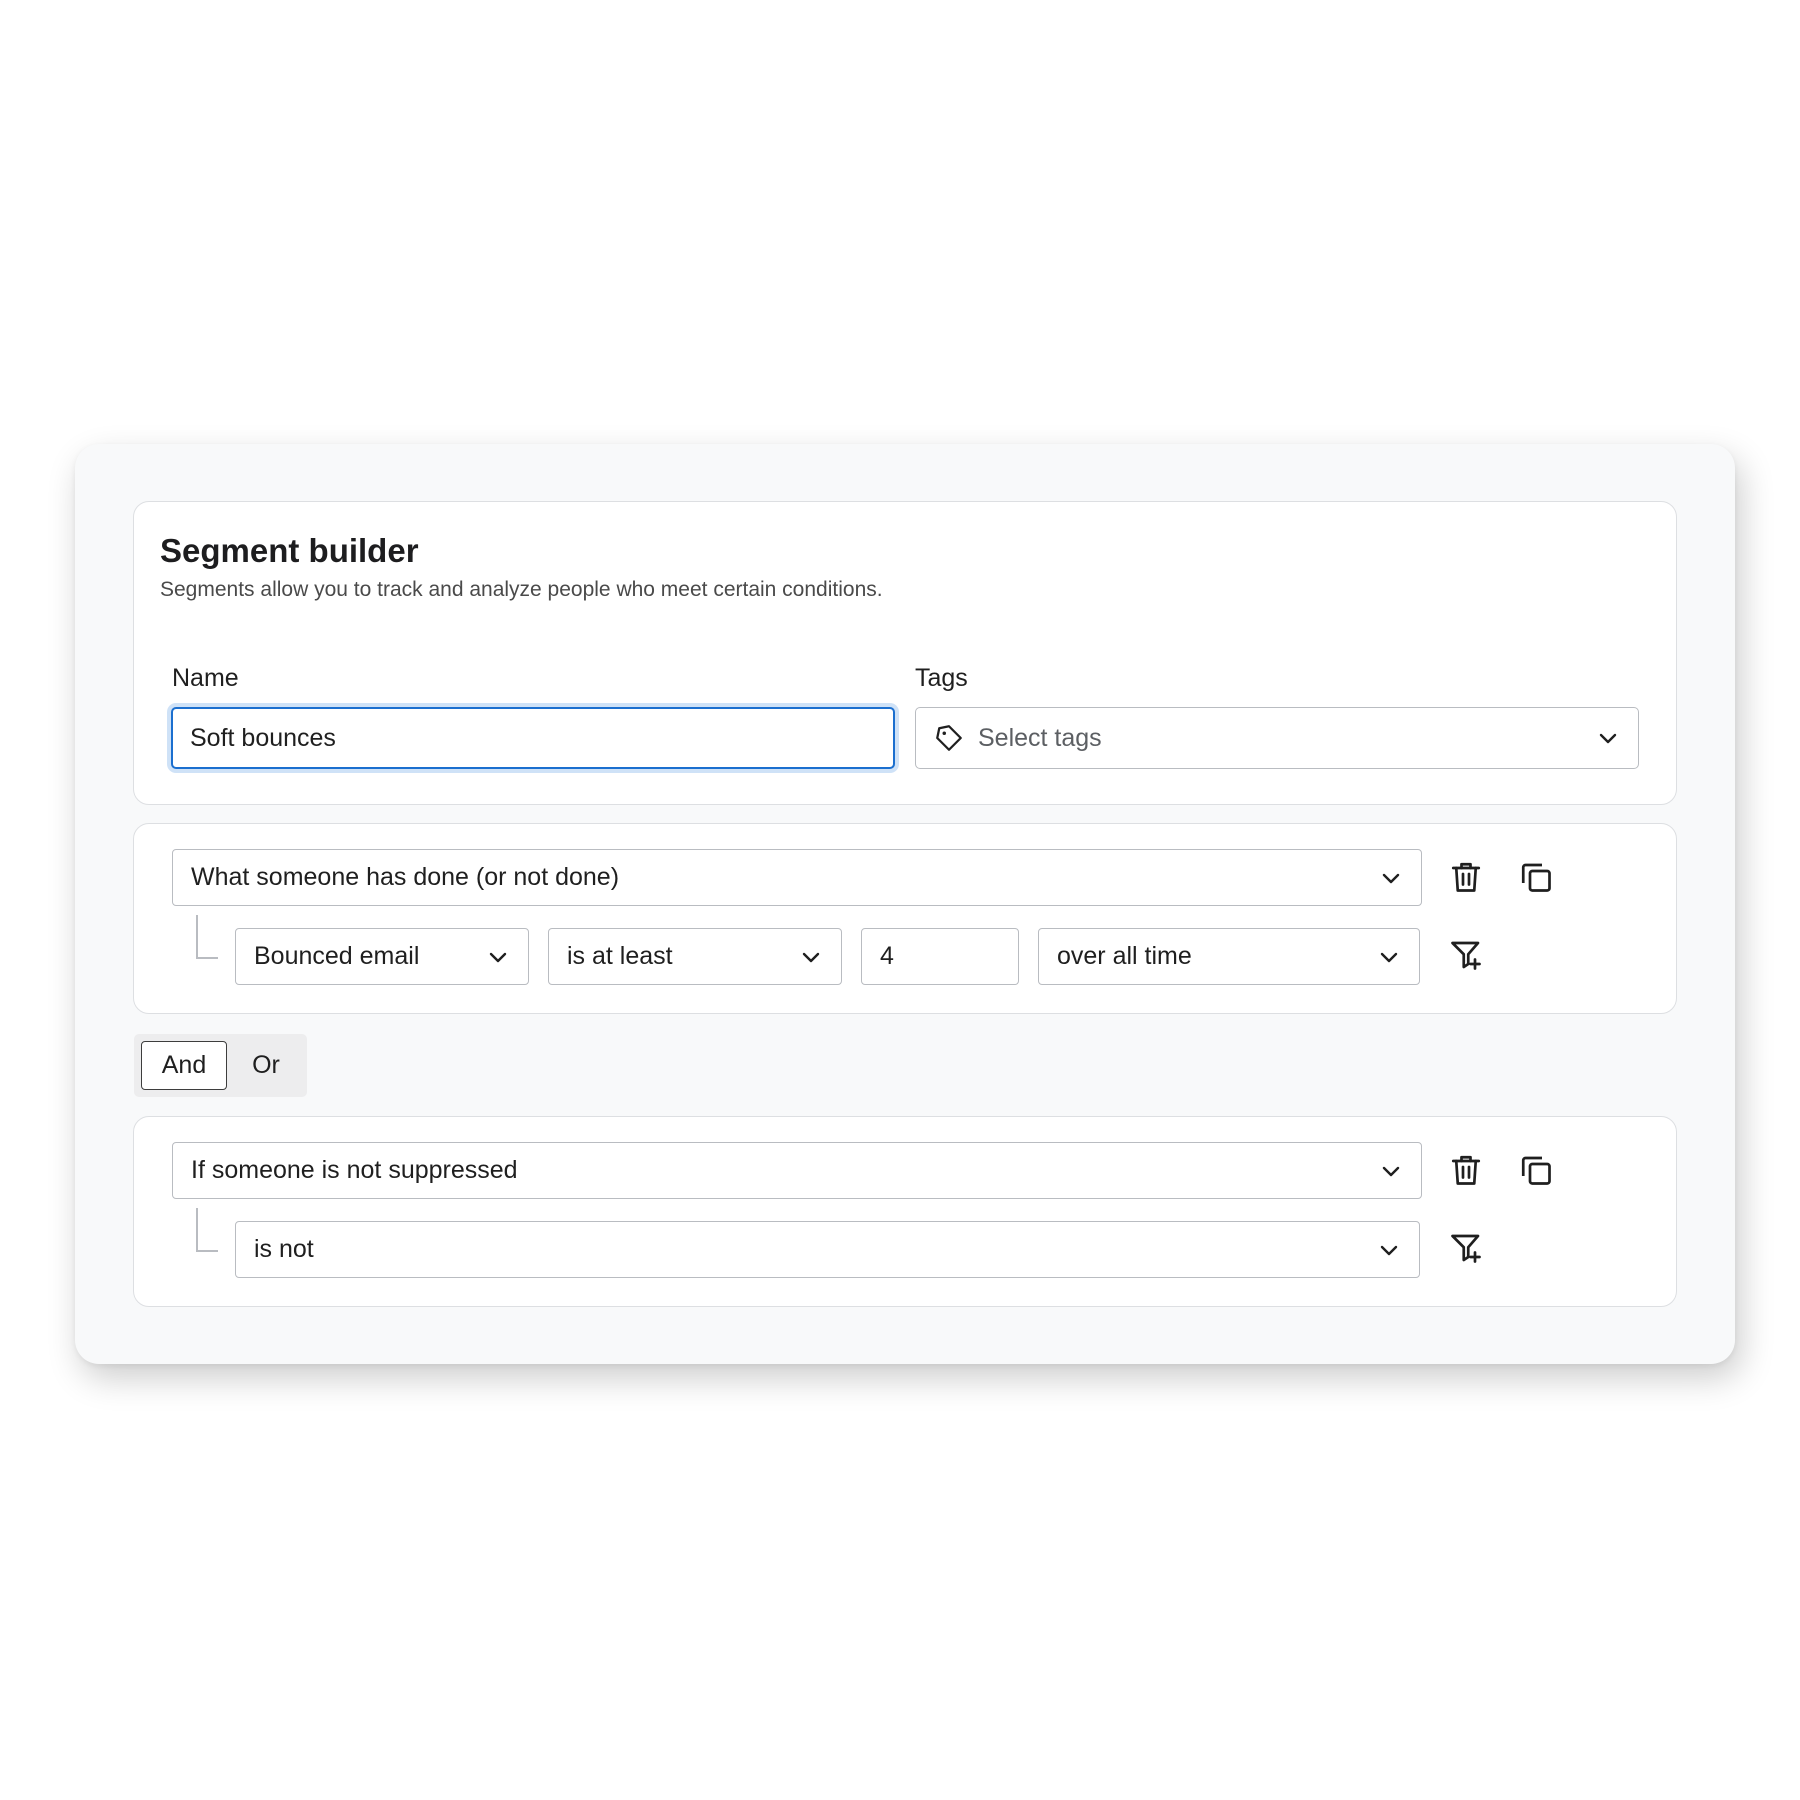  I want to click on timeframe-select: over all time, so click(1229, 956).